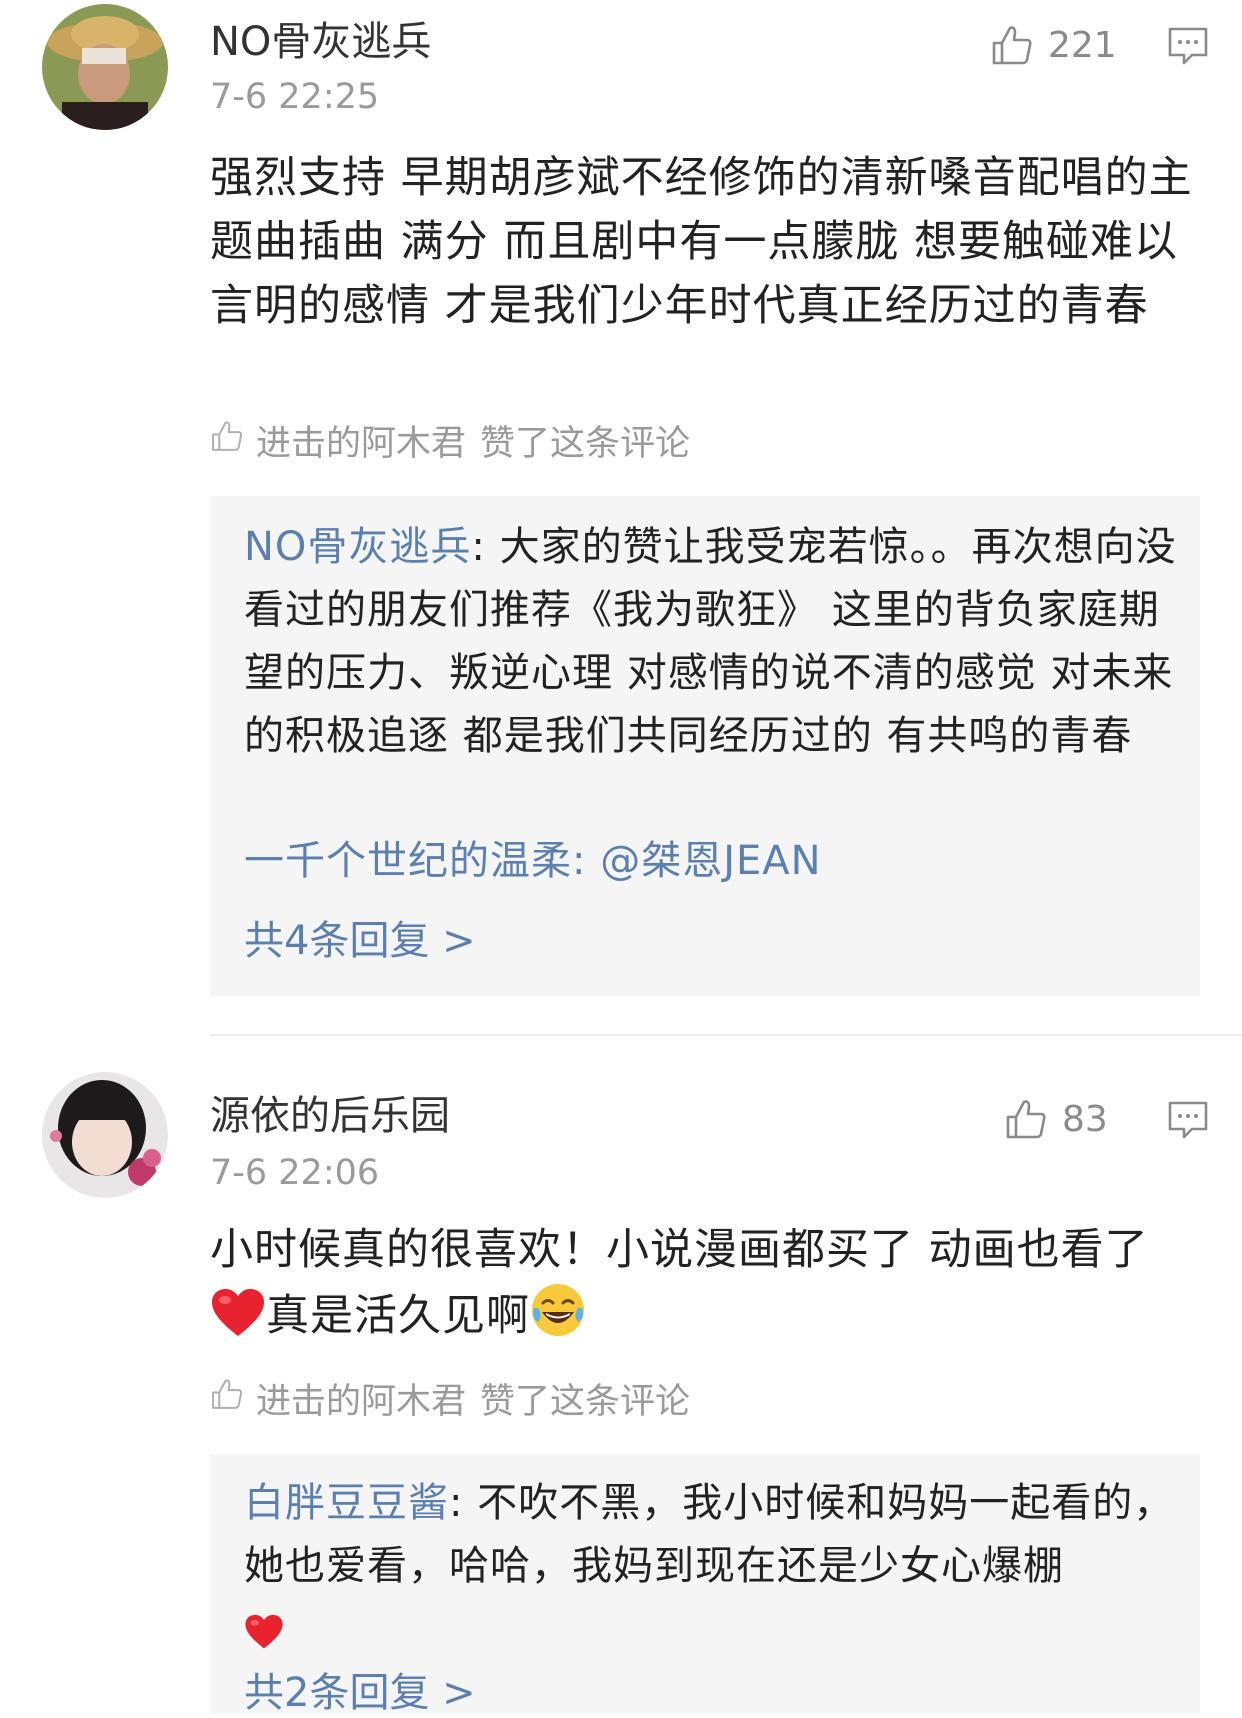  What do you see at coordinates (398, 1316) in the screenshot?
I see `comment-body-text: 真是活久见啊` at bounding box center [398, 1316].